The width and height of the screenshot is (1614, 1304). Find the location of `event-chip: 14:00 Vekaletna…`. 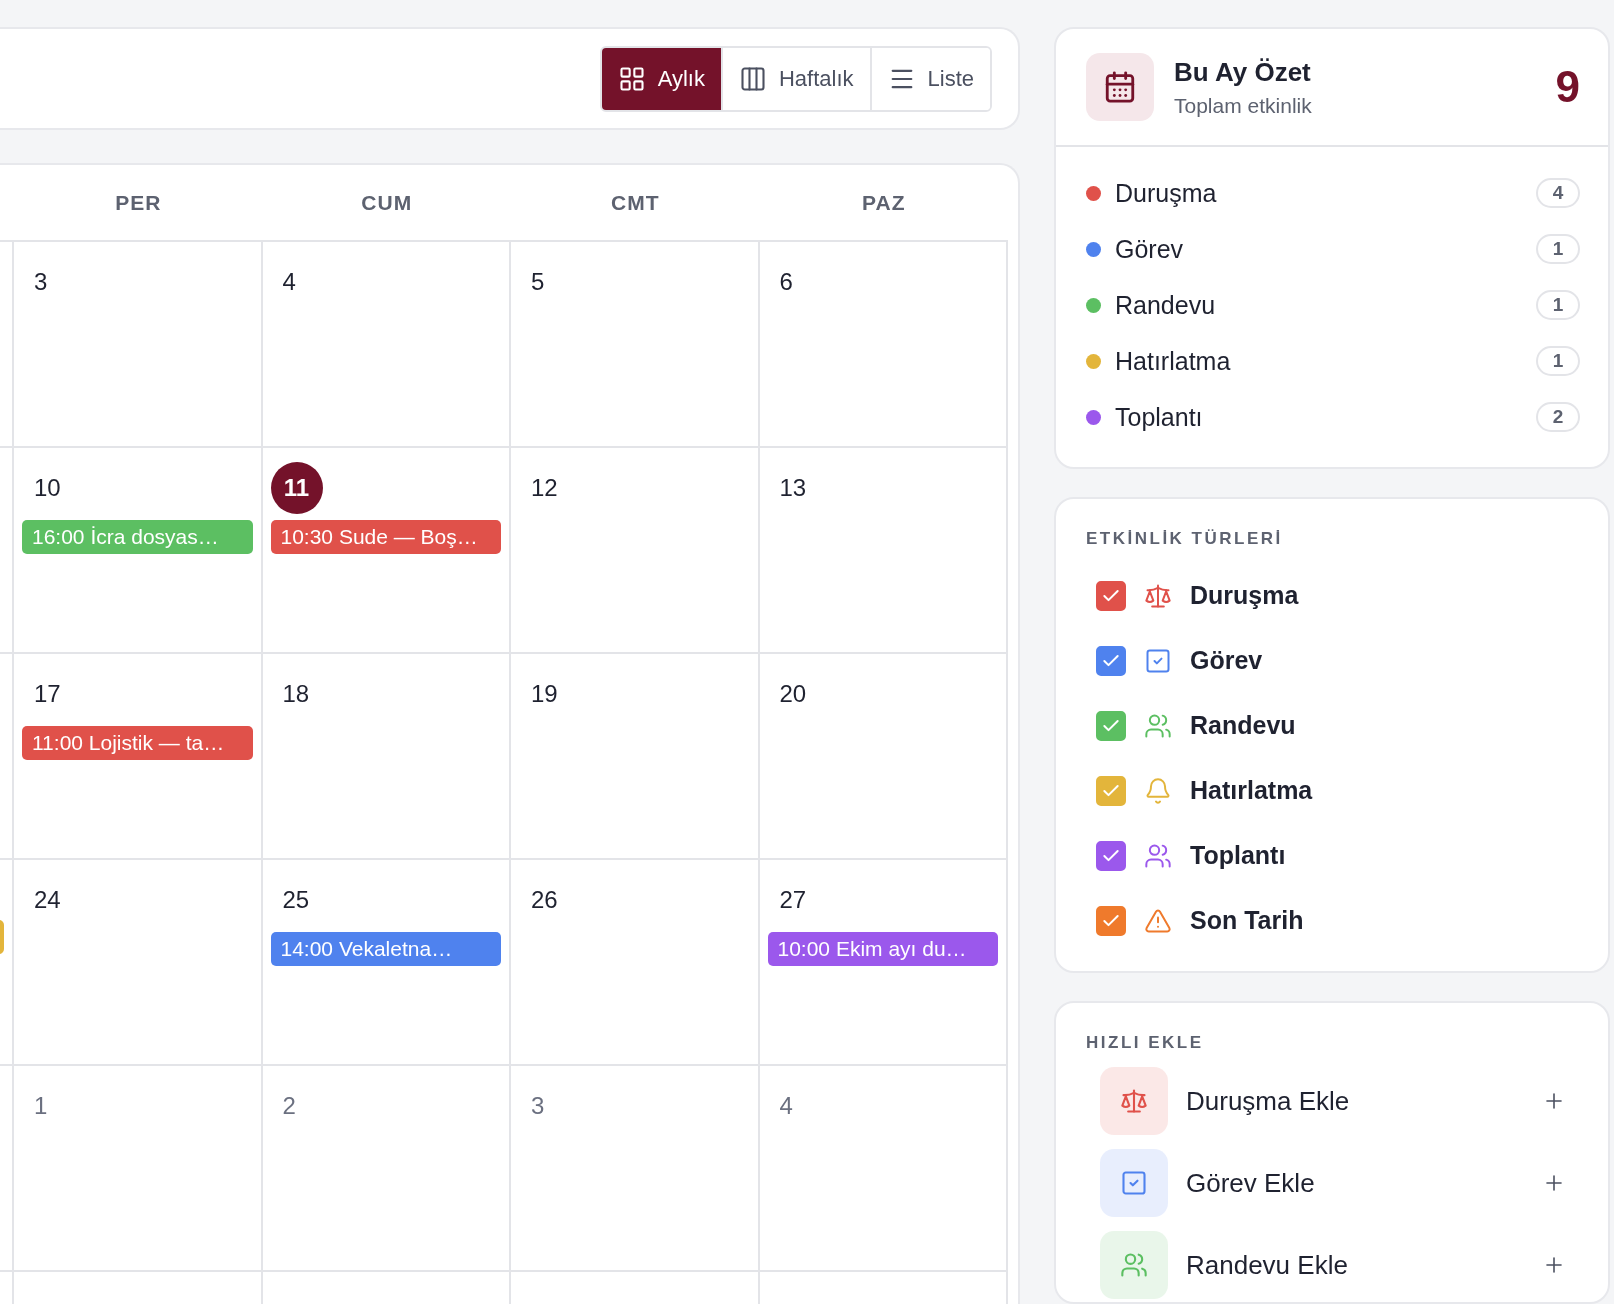

event-chip: 14:00 Vekaletna… is located at coordinates (385, 949).